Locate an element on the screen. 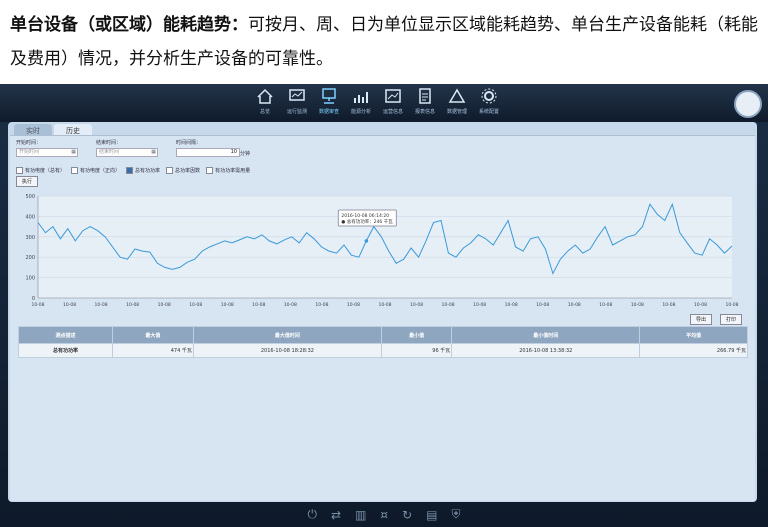 The height and width of the screenshot is (527, 768). nav-label: 运营信息 is located at coordinates (392, 112).